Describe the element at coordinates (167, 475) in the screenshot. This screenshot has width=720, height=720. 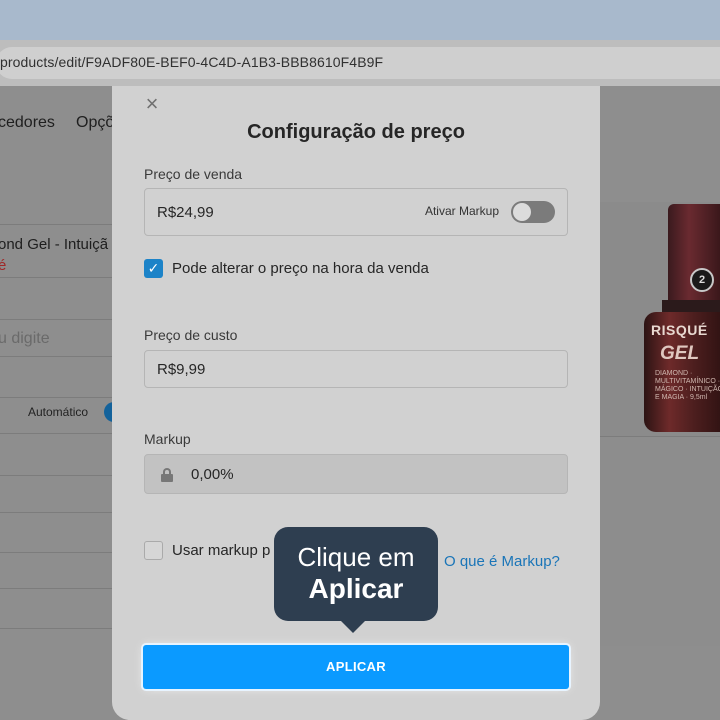
I see `lock-icon` at that location.